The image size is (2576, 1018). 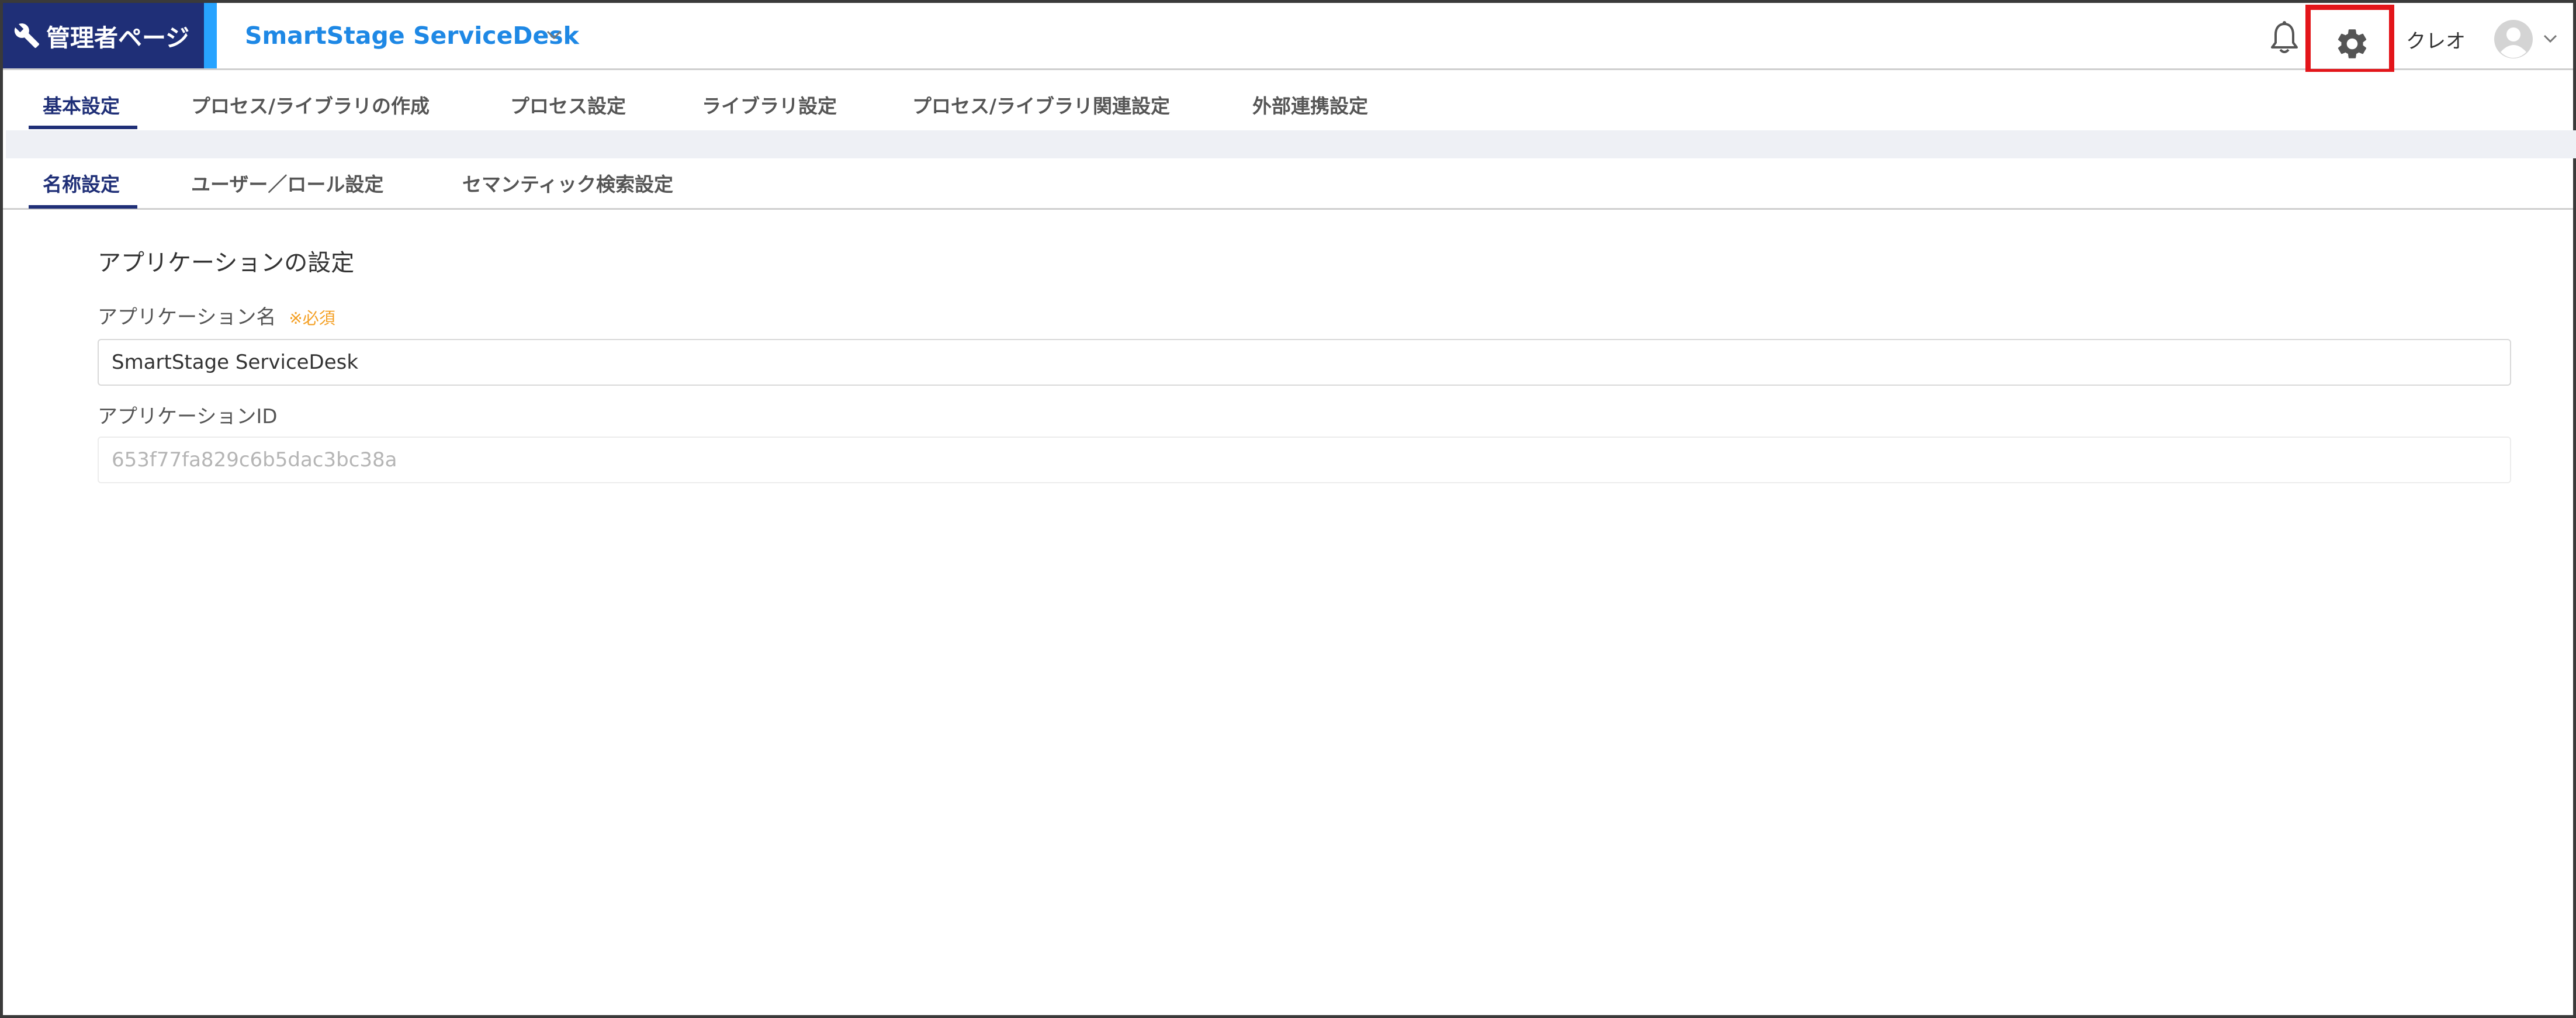 What do you see at coordinates (287, 183) in the screenshot?
I see `subtab-user-role-settings: ユーザー／ロール設定` at bounding box center [287, 183].